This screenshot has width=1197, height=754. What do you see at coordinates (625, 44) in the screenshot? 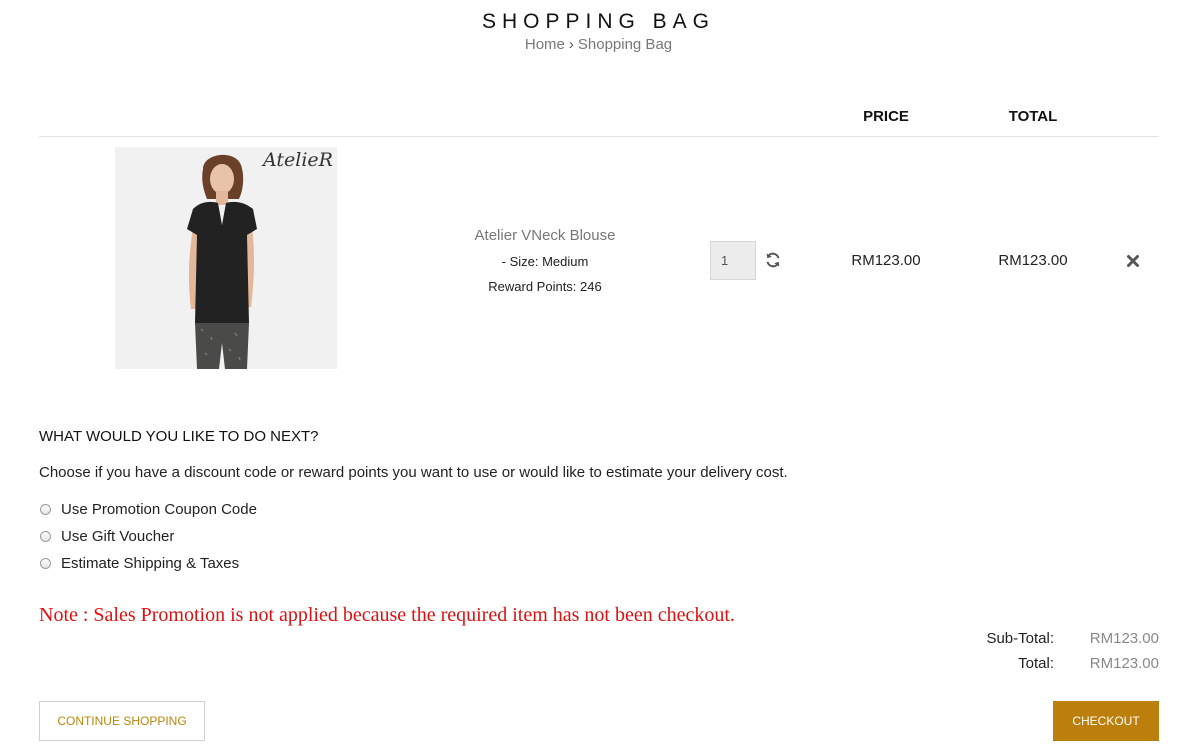
I see `breadcrumb-current-link: Shopping Bag` at bounding box center [625, 44].